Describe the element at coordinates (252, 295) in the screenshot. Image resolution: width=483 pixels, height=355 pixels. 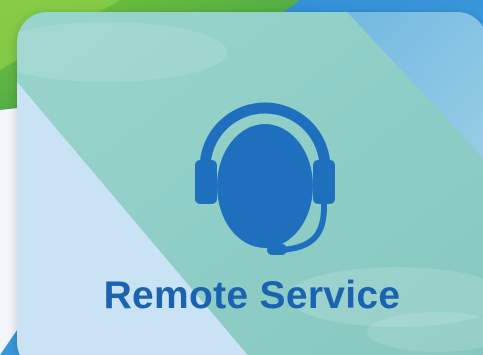
I see `tile-title: Remote Service` at that location.